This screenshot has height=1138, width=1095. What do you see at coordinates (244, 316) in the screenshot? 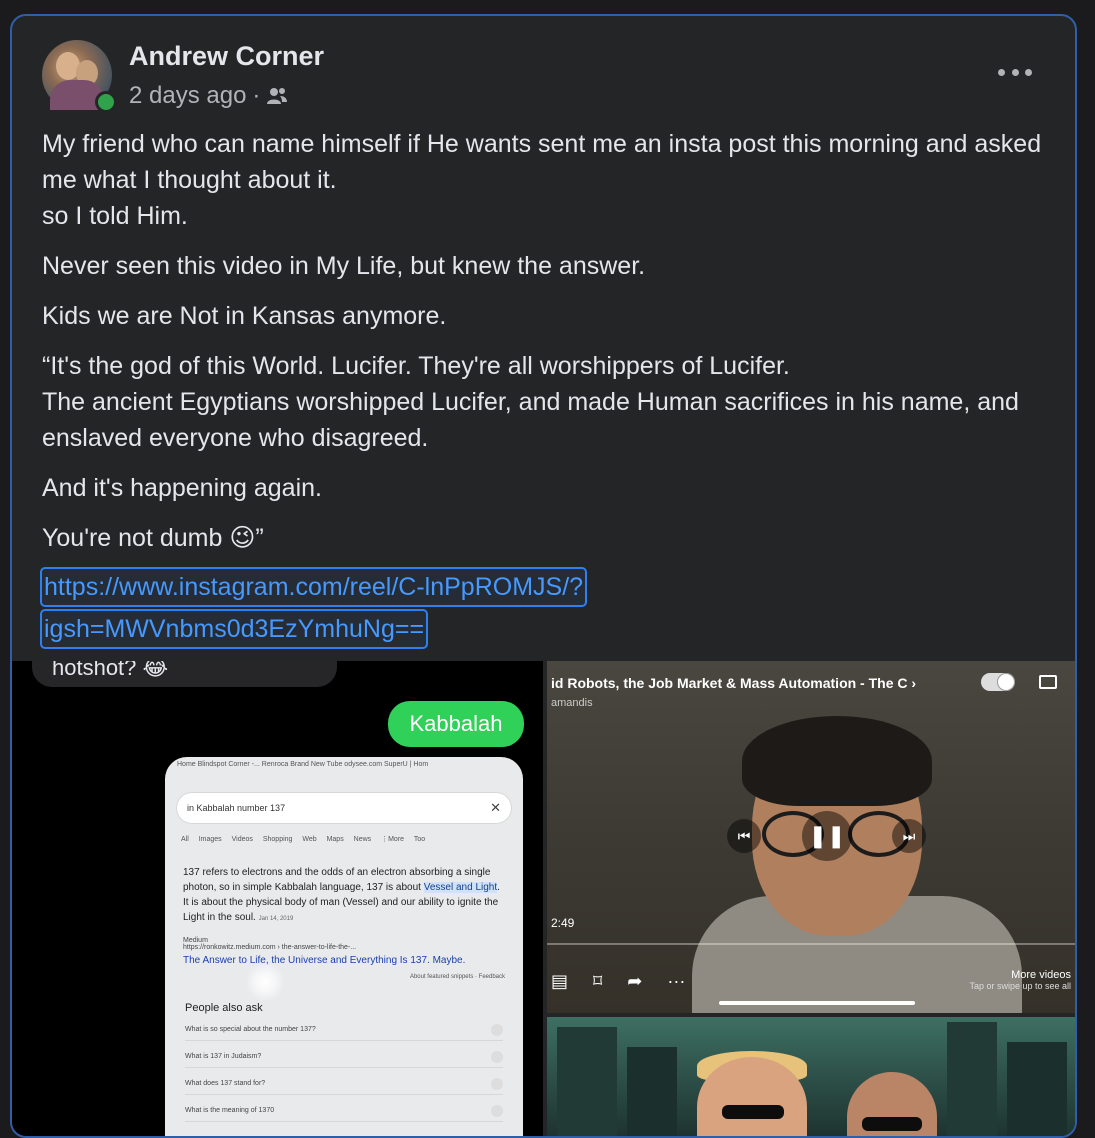
I see `post-paragraph: Kids we are Not in Kansas anymore.` at bounding box center [244, 316].